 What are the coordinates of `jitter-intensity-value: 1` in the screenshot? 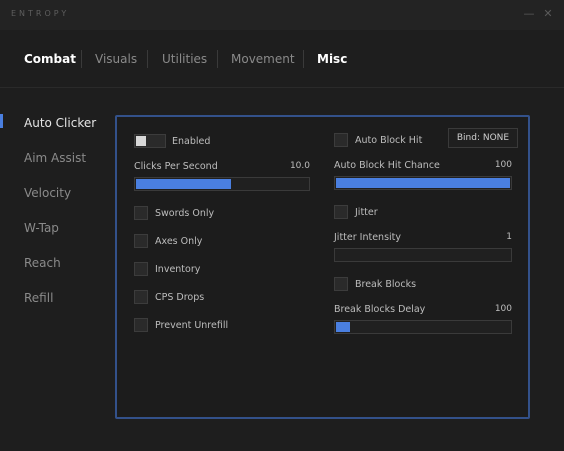 It's located at (509, 237).